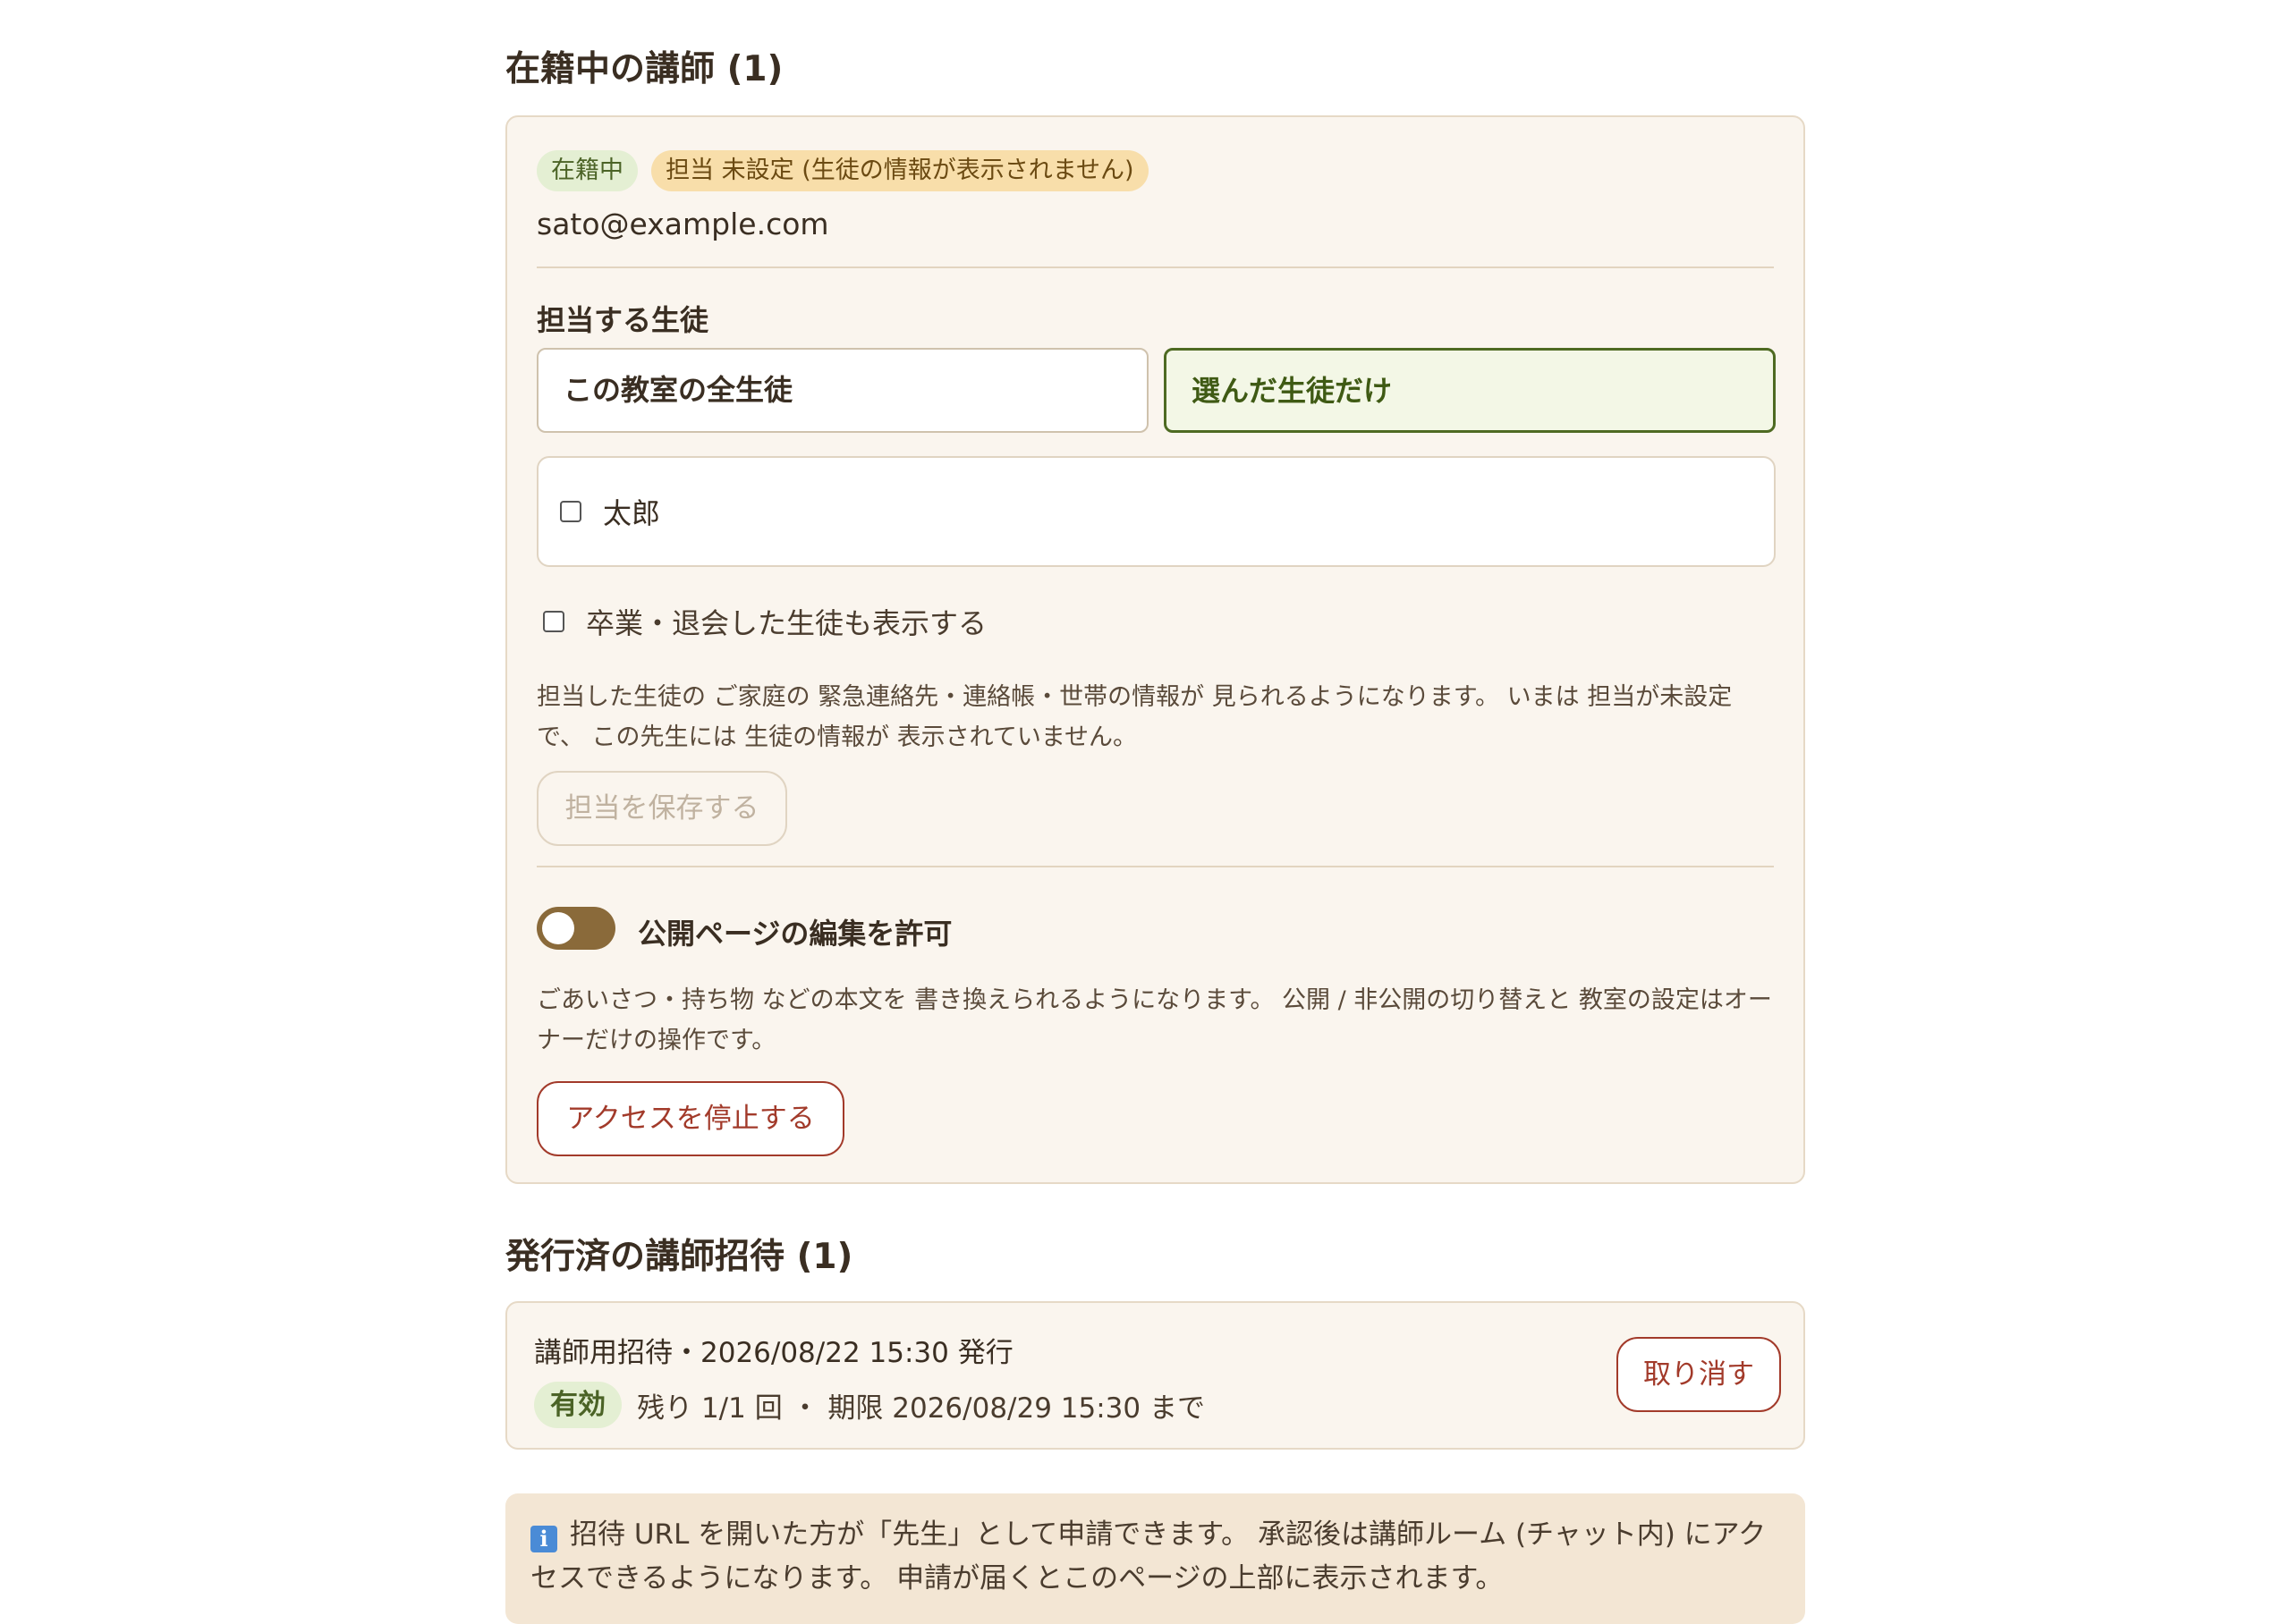  What do you see at coordinates (632, 513) in the screenshot?
I see `student-name: 太郎` at bounding box center [632, 513].